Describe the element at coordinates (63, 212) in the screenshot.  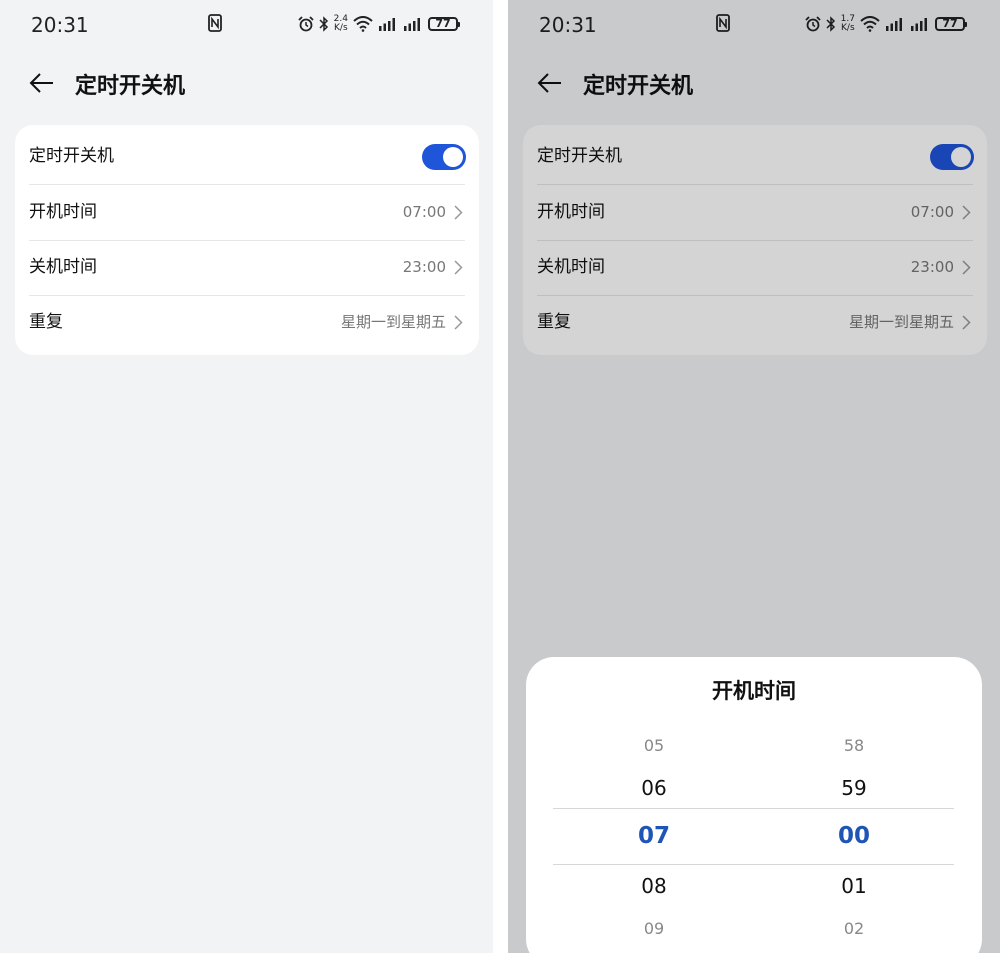
I see `row-label: 开机时间` at that location.